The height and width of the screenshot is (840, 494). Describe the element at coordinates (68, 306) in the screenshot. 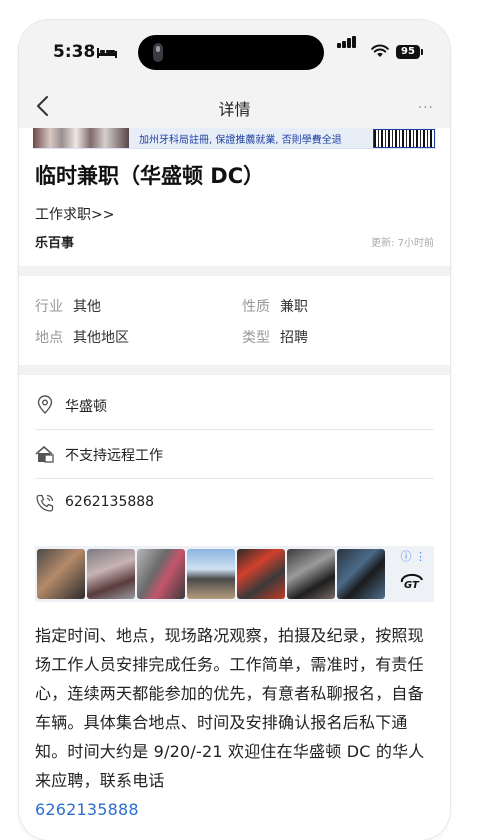

I see `attr-industry: 行业 其他` at that location.